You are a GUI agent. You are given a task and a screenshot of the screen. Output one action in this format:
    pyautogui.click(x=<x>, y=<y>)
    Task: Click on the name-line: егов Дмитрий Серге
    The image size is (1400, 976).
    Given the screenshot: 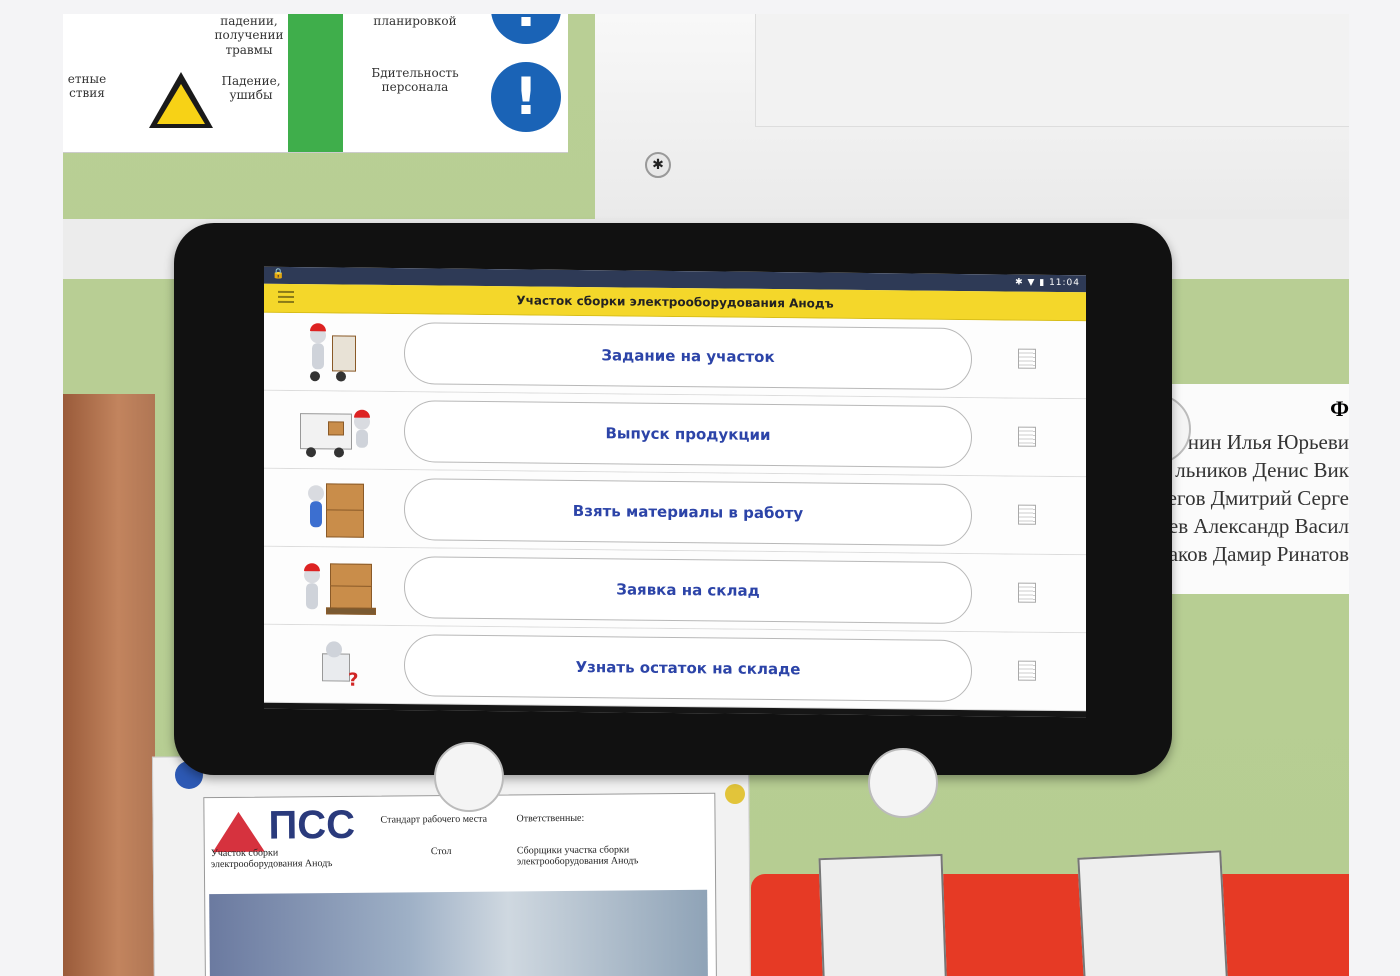 What is the action you would take?
    pyautogui.click(x=1258, y=498)
    